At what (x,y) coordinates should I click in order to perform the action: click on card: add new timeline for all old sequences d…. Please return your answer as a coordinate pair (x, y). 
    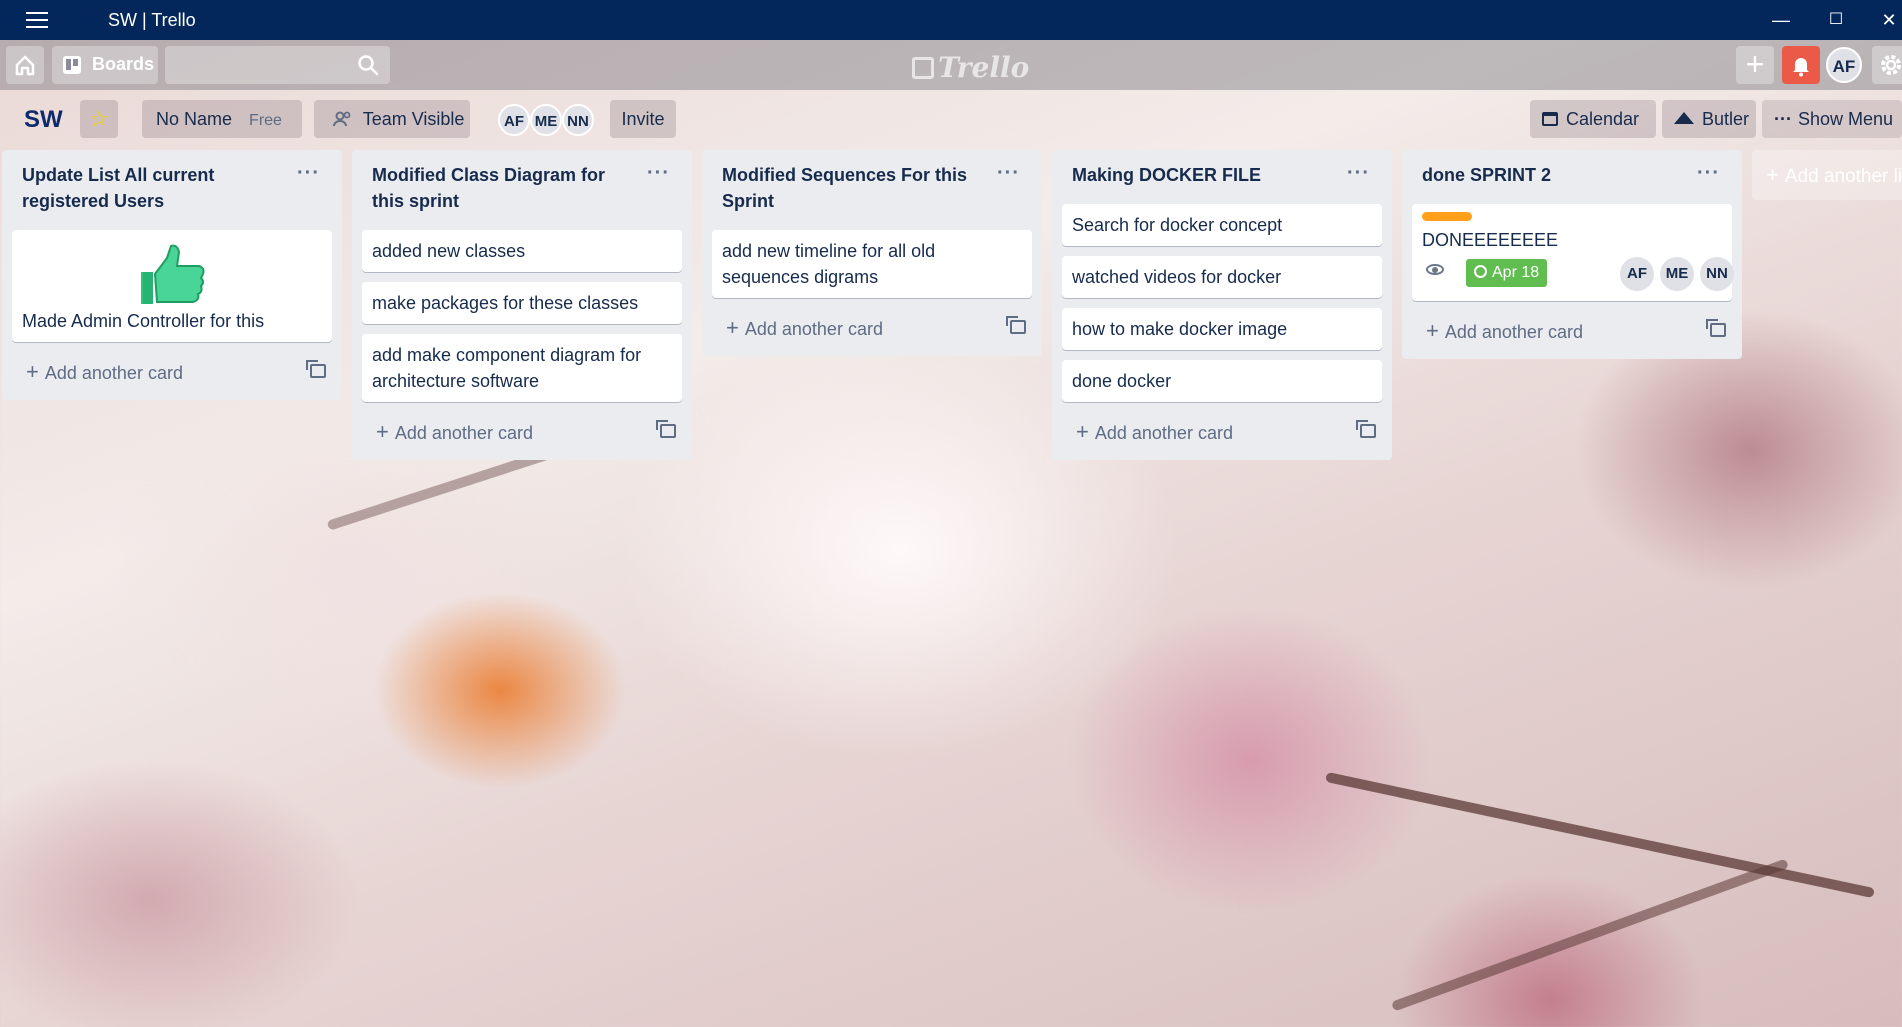
    Looking at the image, I should click on (872, 264).